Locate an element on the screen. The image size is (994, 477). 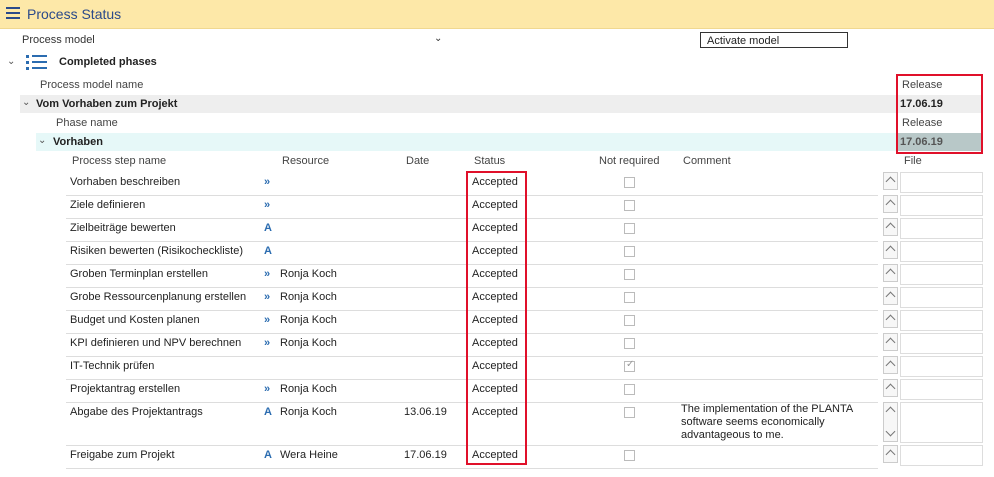
col-comment: Comment is located at coordinates (707, 161).